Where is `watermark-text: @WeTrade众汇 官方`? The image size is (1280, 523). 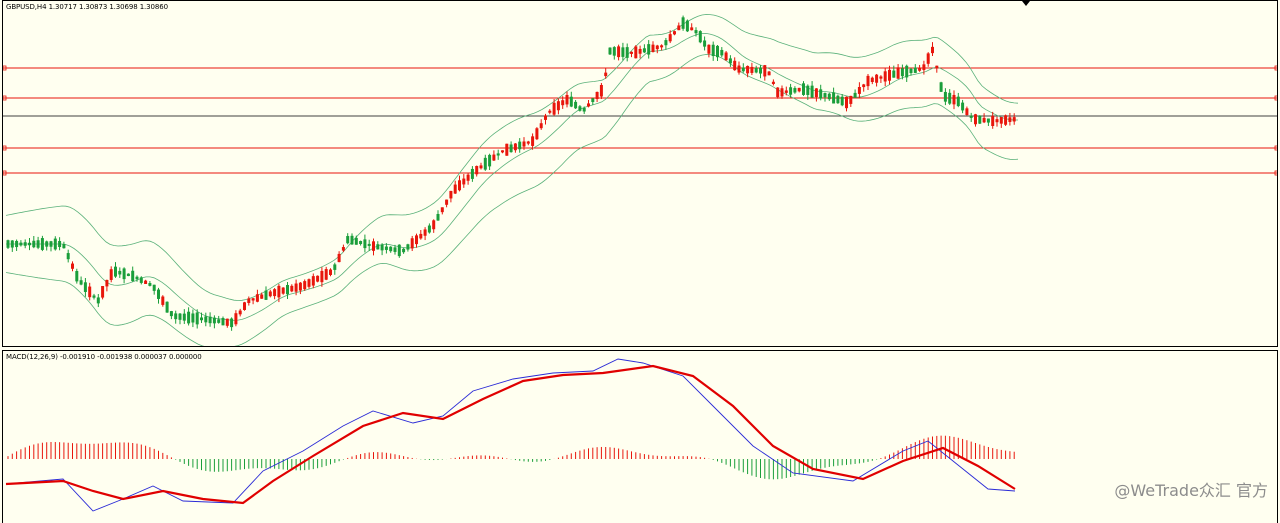
watermark-text: @WeTrade众汇 官方 is located at coordinates (1191, 490).